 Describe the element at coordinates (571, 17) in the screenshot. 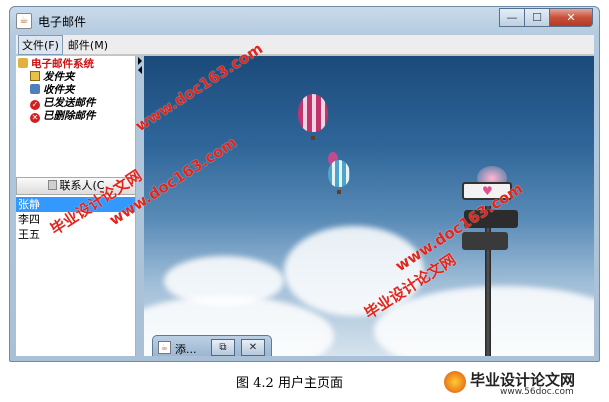

I see `close-button: ✕` at that location.